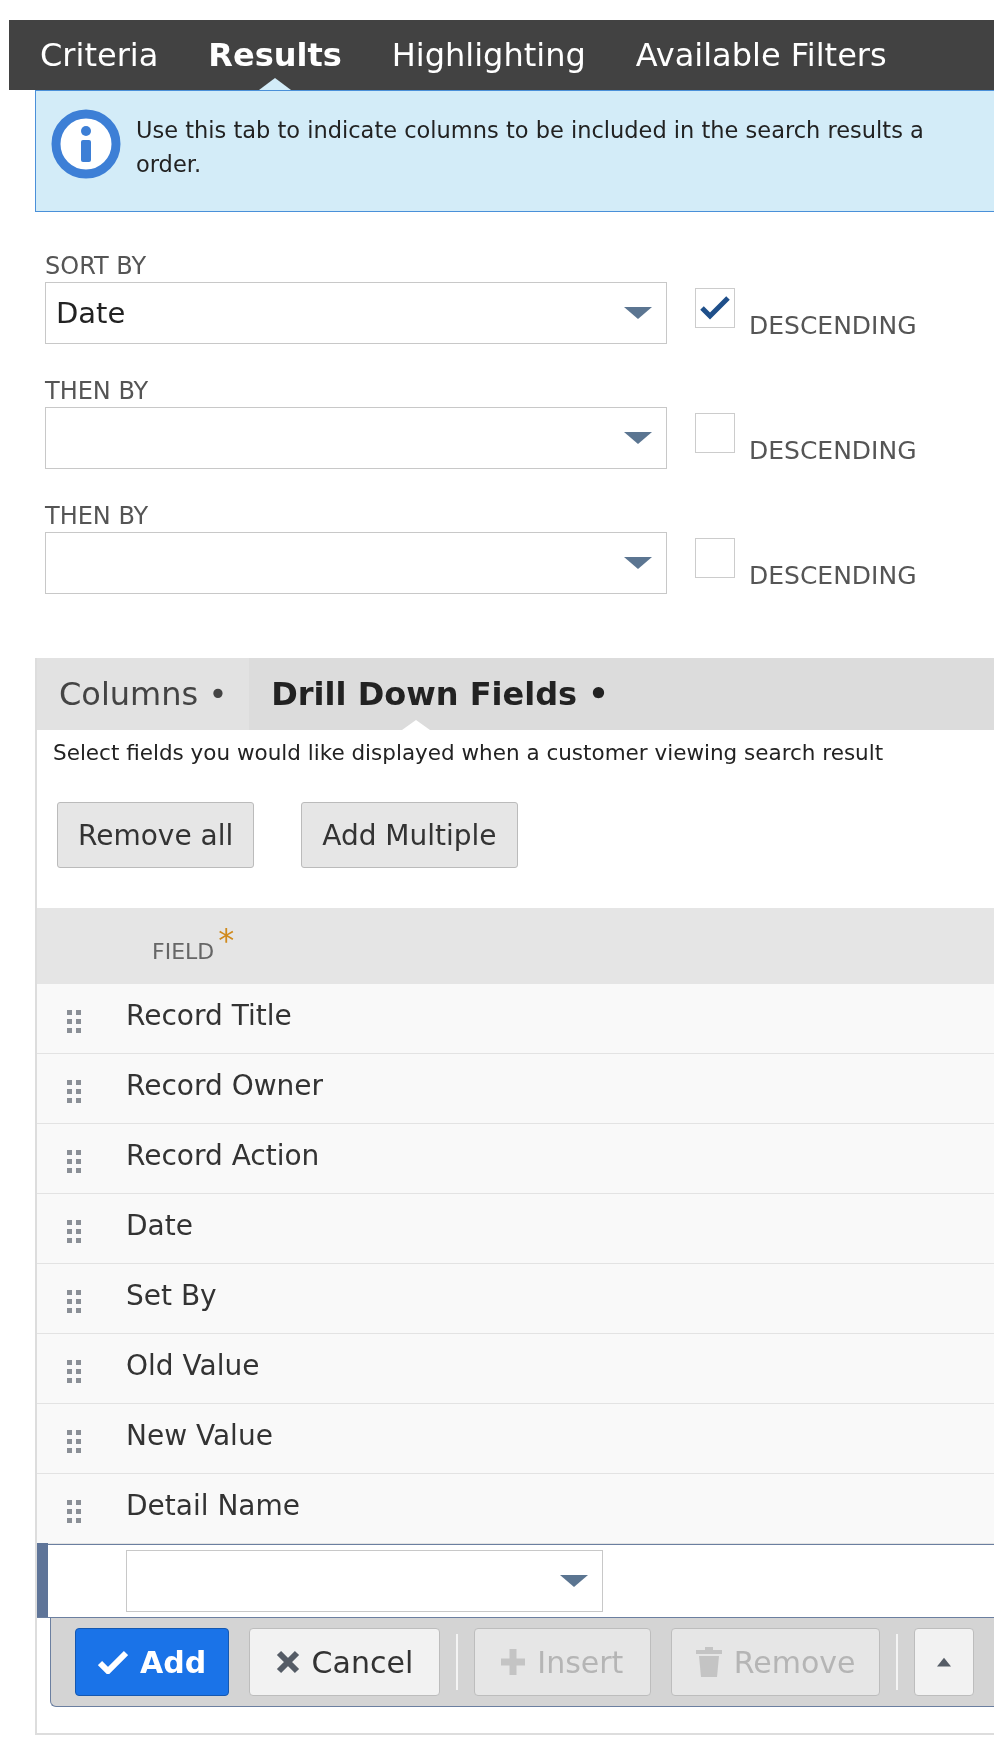  Describe the element at coordinates (99, 55) in the screenshot. I see `tab: Criteria` at that location.